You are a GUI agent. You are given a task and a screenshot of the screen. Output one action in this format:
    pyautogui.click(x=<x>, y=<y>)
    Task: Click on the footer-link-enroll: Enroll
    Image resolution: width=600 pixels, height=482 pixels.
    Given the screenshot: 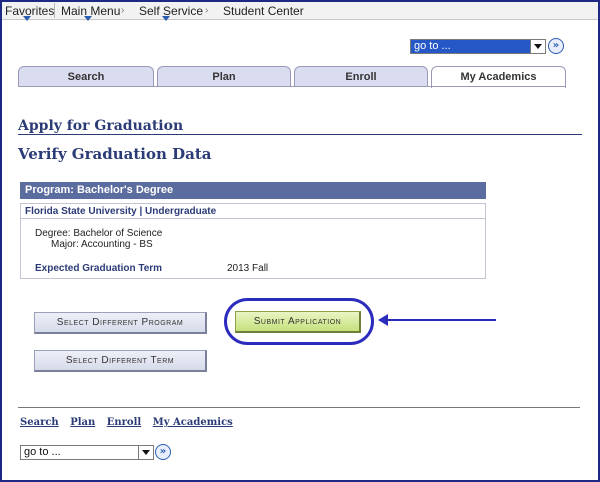 What is the action you would take?
    pyautogui.click(x=124, y=422)
    